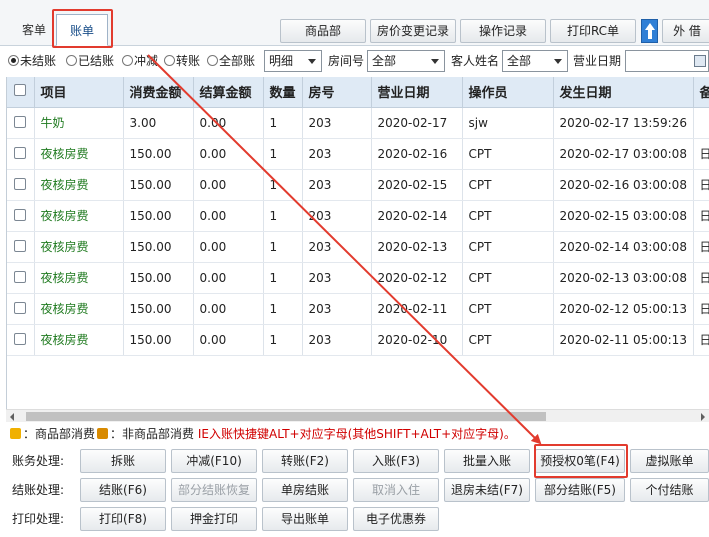  Describe the element at coordinates (12, 417) in the screenshot. I see `scroll-left-icon` at that location.